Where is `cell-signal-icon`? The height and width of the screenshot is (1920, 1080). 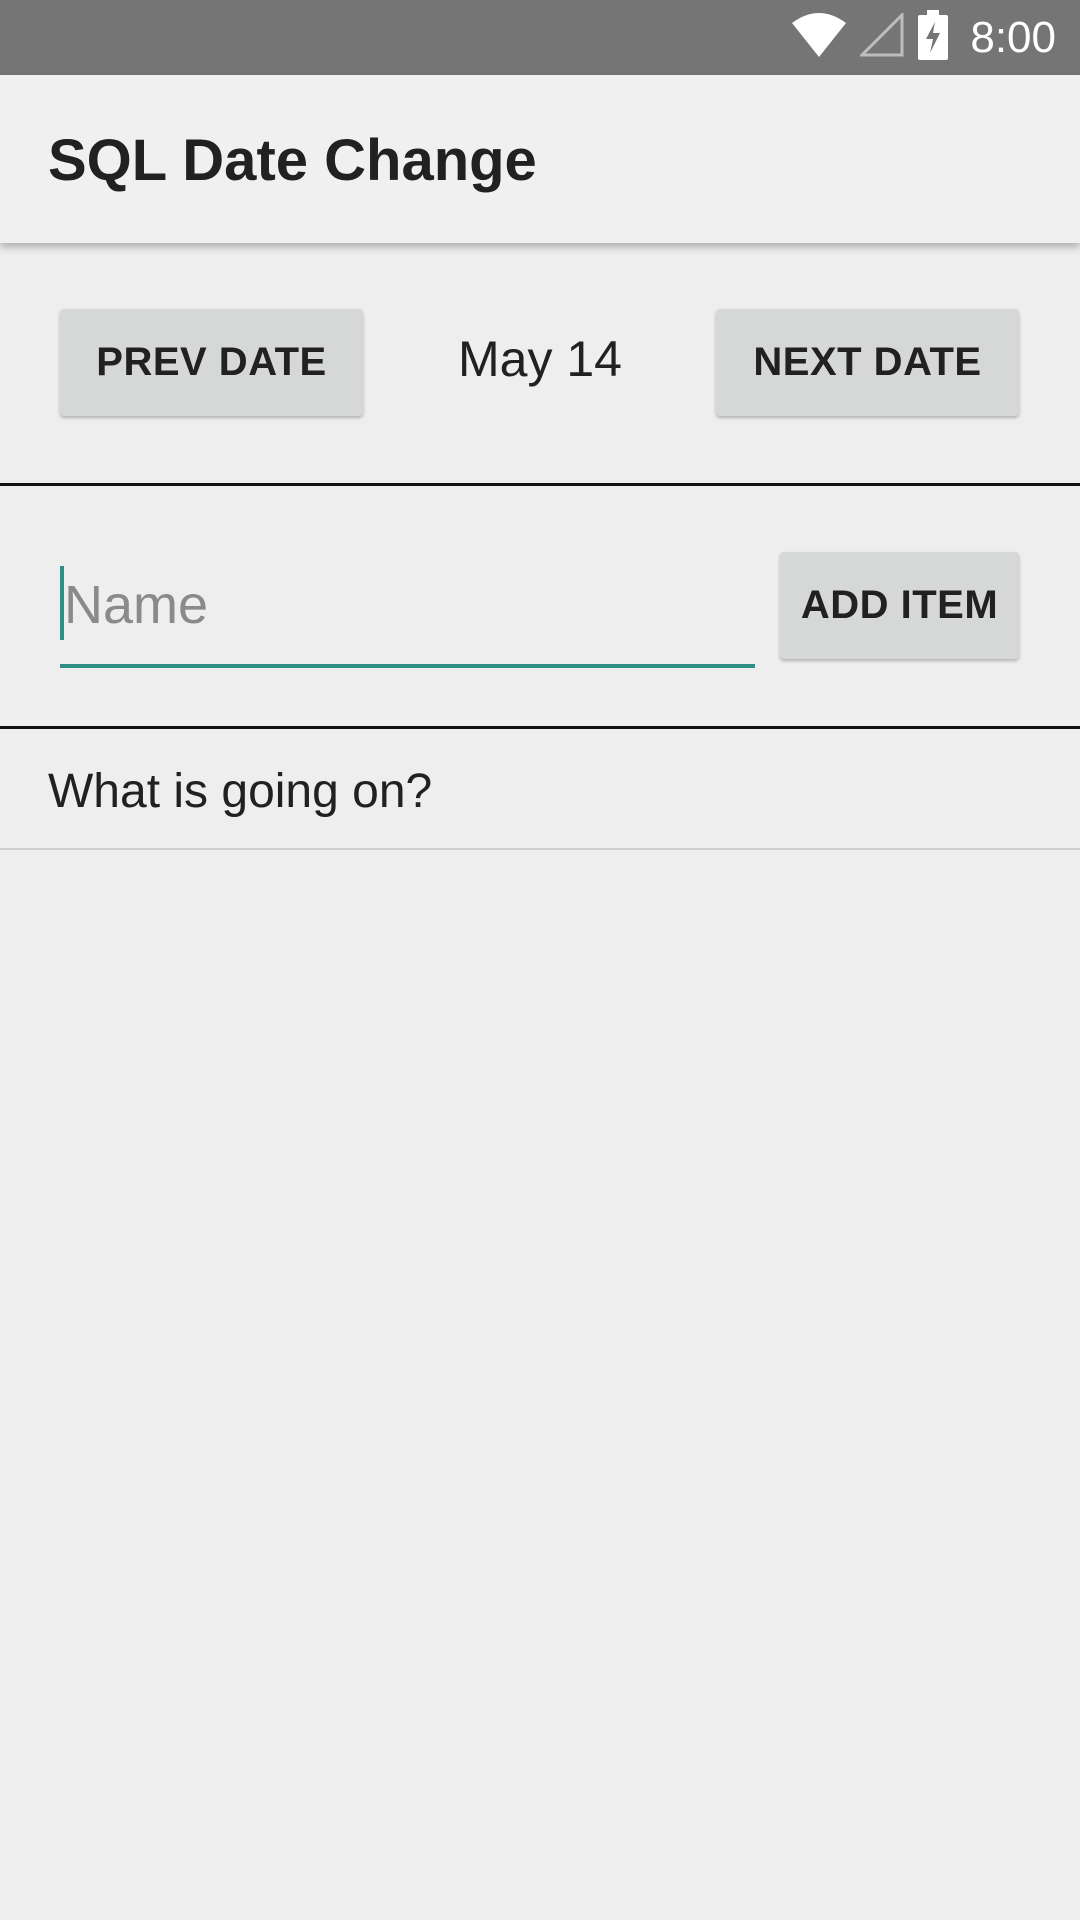
cell-signal-icon is located at coordinates (881, 36).